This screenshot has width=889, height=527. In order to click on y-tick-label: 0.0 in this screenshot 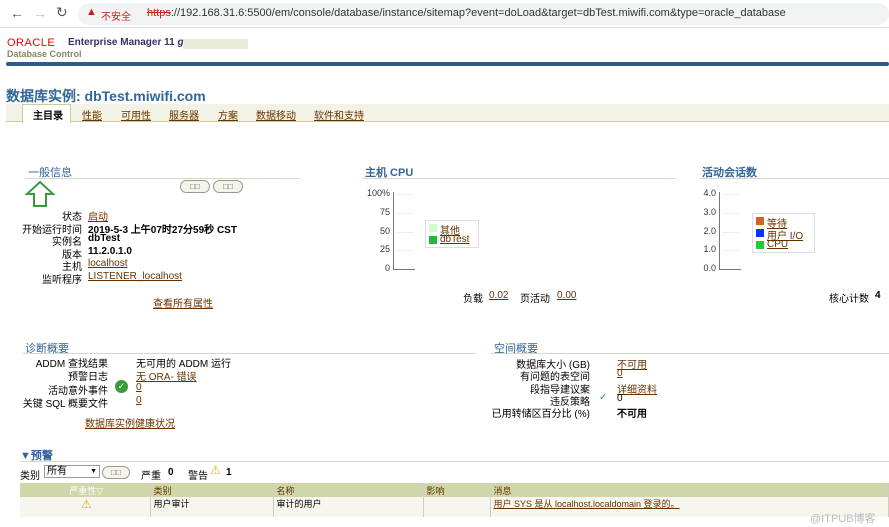, I will do `click(709, 268)`.